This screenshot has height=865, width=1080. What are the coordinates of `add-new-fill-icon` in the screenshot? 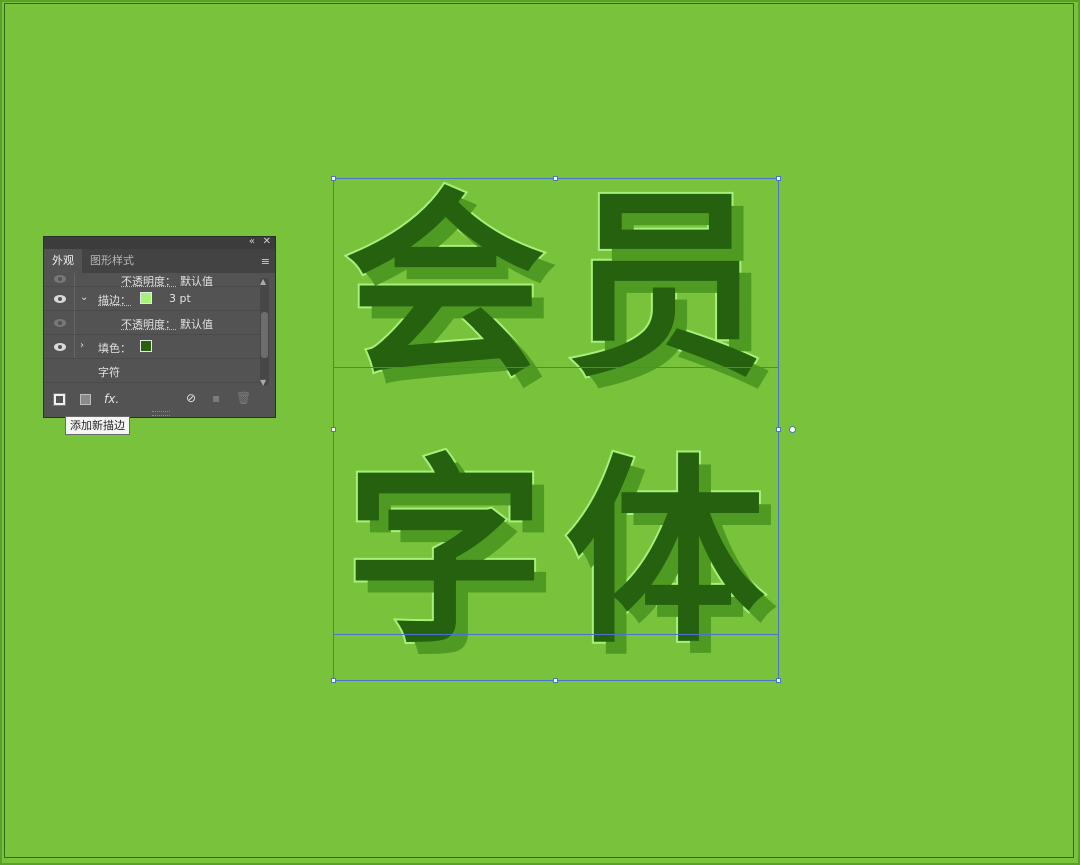 It's located at (85, 399).